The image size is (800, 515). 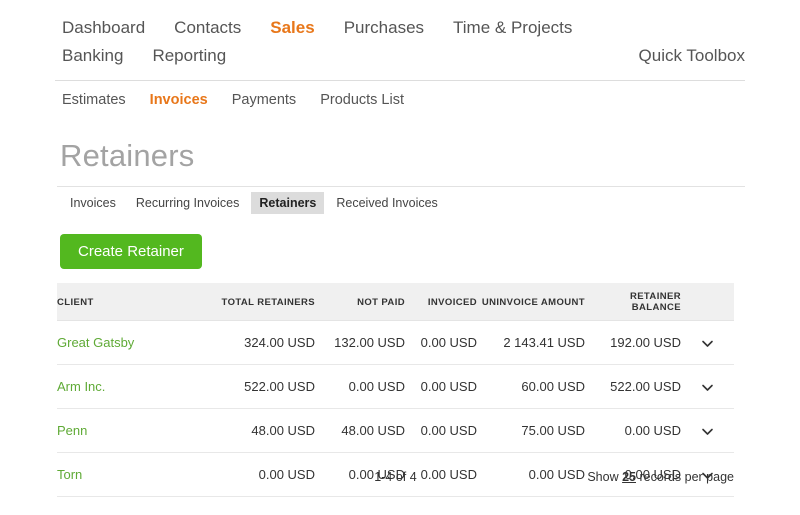 I want to click on page-title: Retainers, so click(x=127, y=155).